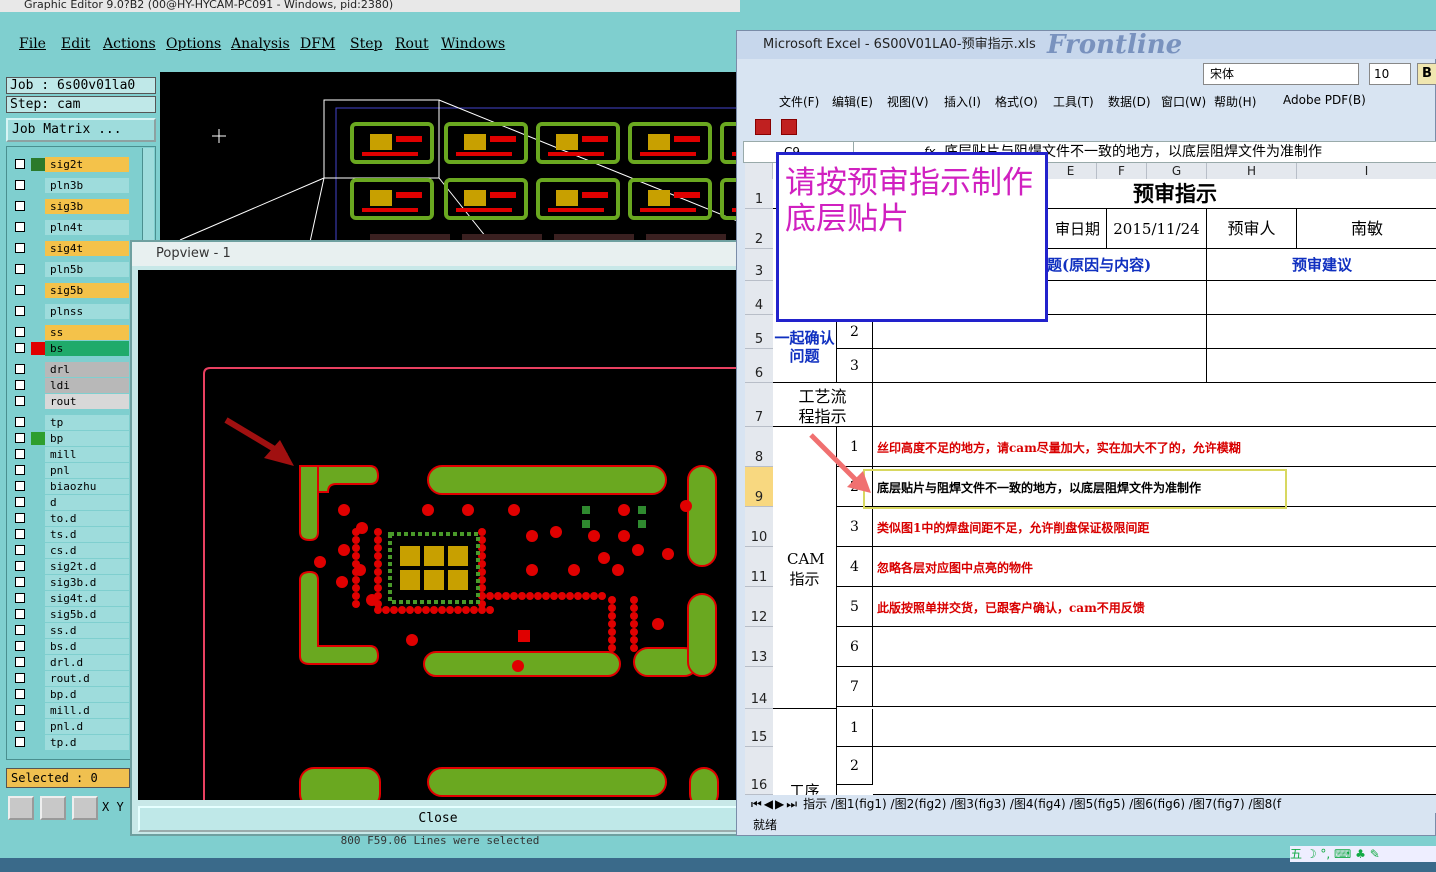 The height and width of the screenshot is (872, 1436). What do you see at coordinates (759, 527) in the screenshot?
I see `row-header: 10` at bounding box center [759, 527].